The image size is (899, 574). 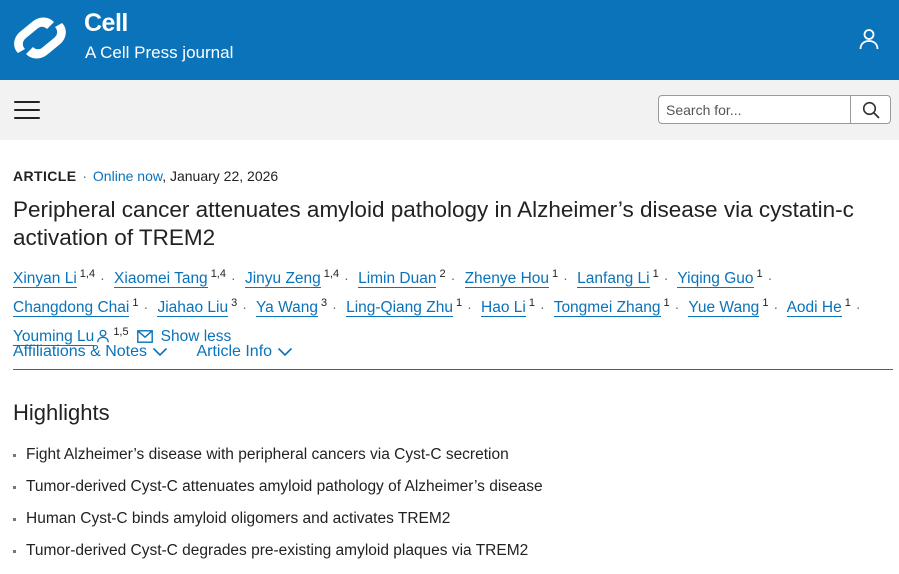 I want to click on affiliations-notes-tab: Affiliations & Notes, so click(x=90, y=352).